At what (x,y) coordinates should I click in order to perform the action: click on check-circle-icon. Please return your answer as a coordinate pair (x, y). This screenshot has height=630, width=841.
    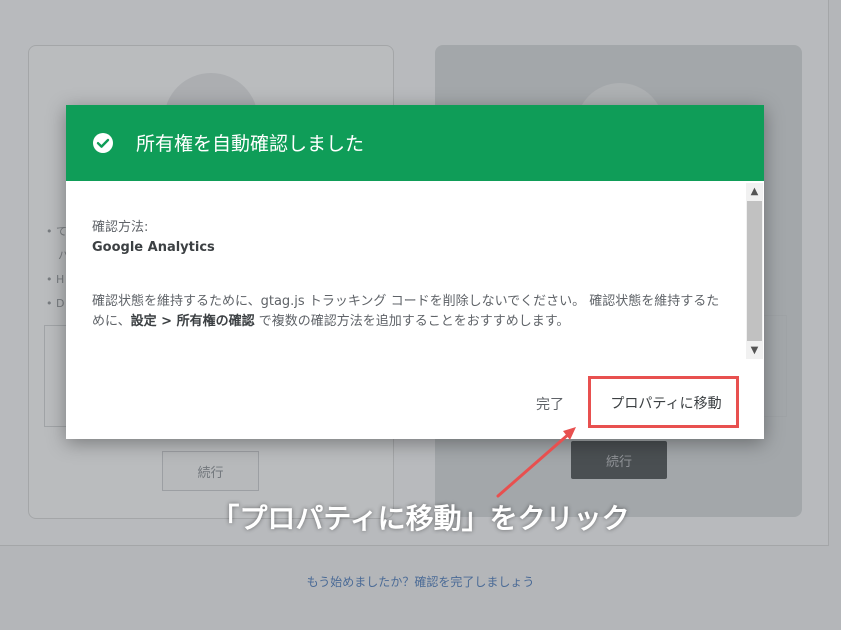
    Looking at the image, I should click on (103, 143).